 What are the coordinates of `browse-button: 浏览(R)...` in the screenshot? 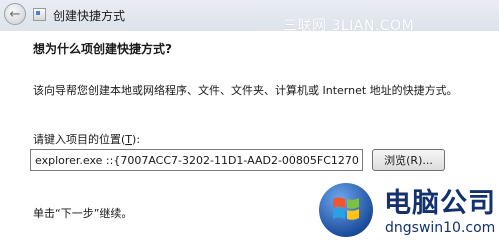 It's located at (408, 160).